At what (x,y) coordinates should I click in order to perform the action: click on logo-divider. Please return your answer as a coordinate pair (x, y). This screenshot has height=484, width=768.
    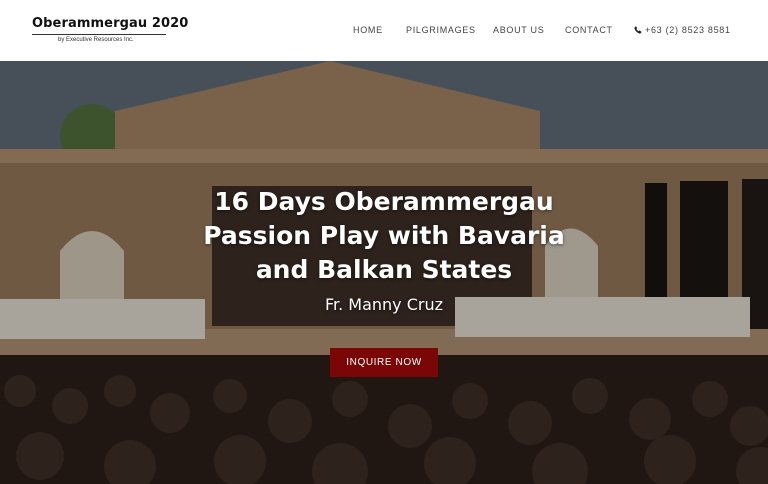
    Looking at the image, I should click on (99, 34).